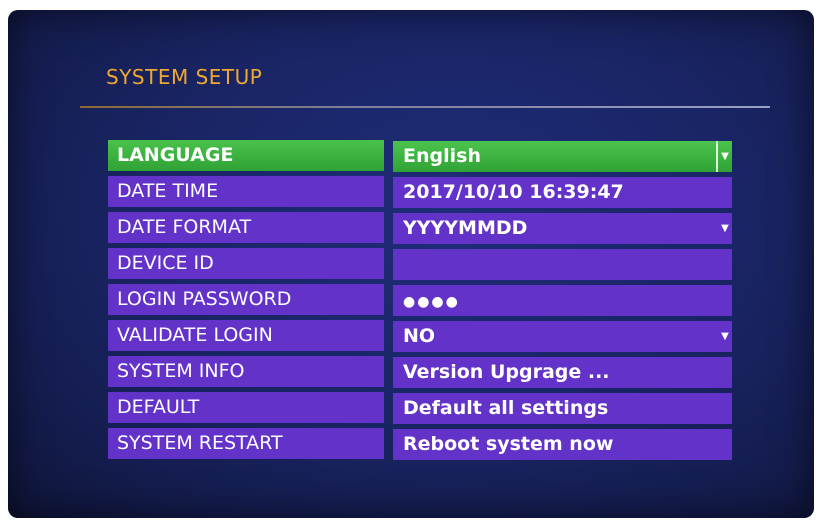  What do you see at coordinates (562, 336) in the screenshot?
I see `validate-login-select: NO ▼` at bounding box center [562, 336].